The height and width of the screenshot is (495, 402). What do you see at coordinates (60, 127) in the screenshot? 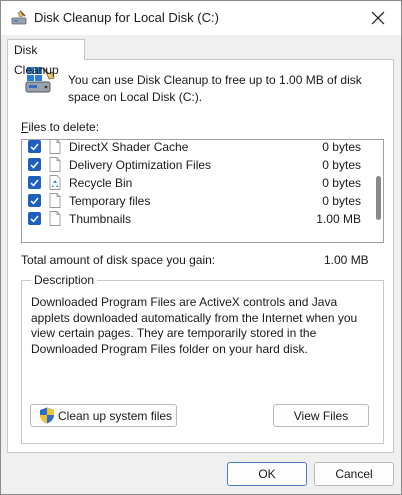
I see `files-to-delete-label: Files to delete:` at bounding box center [60, 127].